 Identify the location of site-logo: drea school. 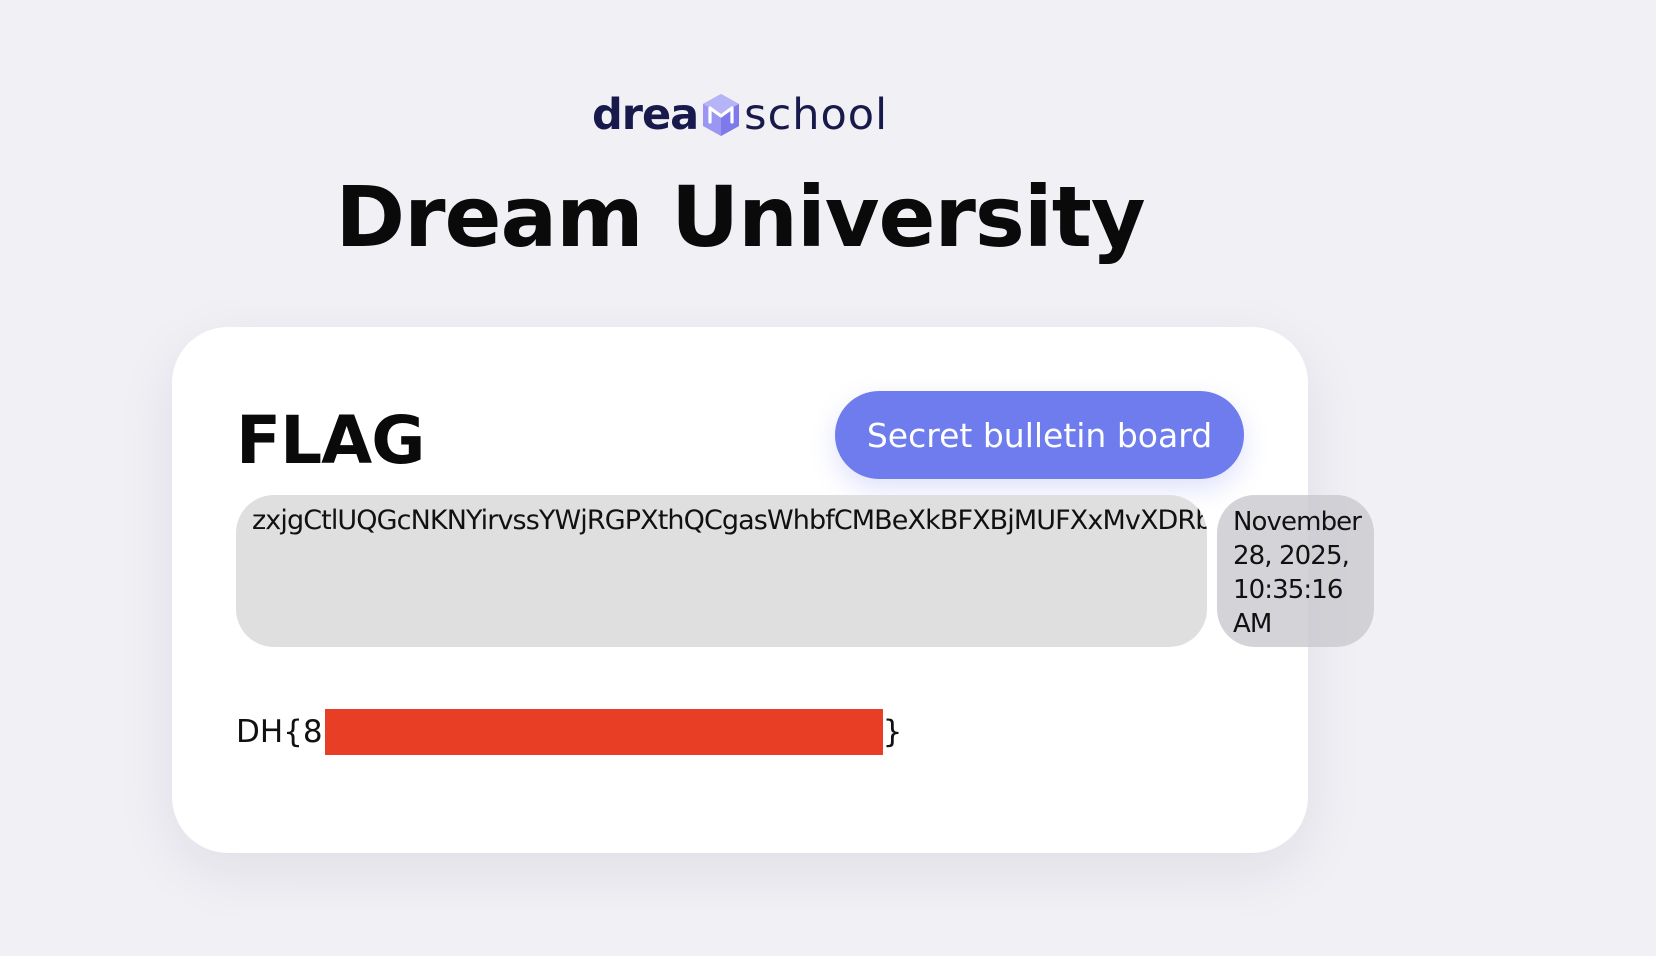
(740, 115).